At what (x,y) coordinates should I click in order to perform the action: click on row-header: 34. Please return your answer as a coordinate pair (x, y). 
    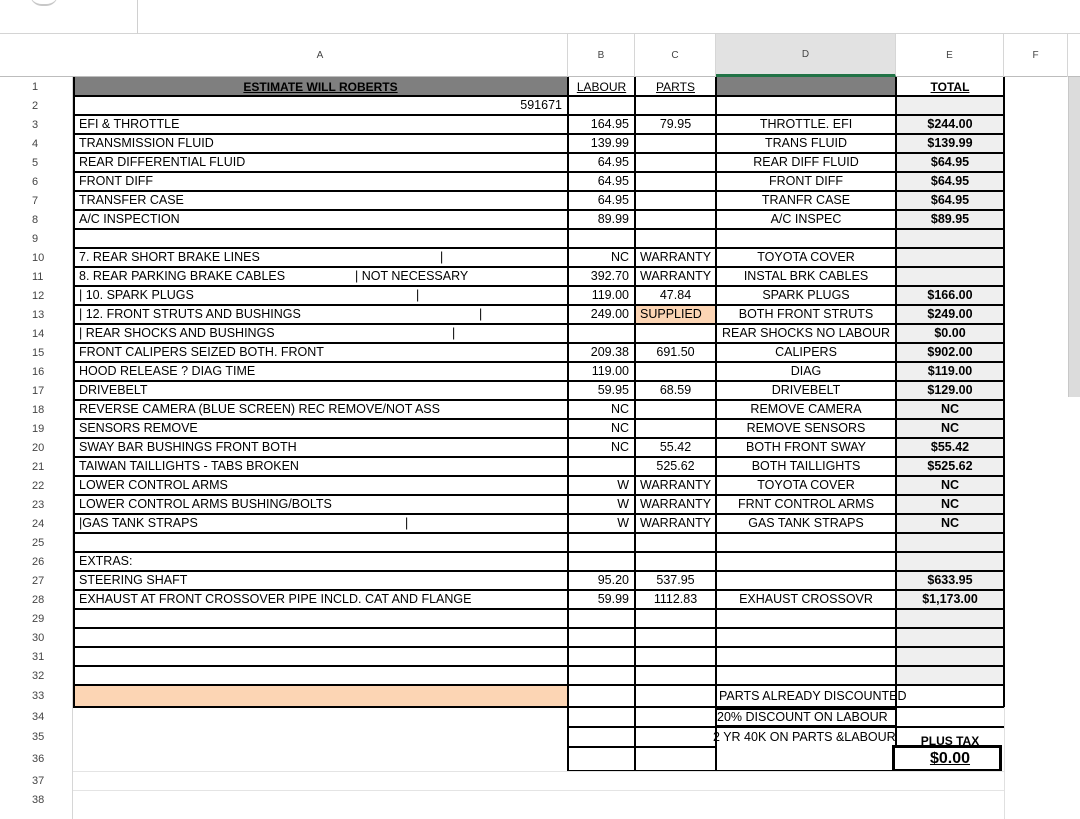
    Looking at the image, I should click on (36, 717).